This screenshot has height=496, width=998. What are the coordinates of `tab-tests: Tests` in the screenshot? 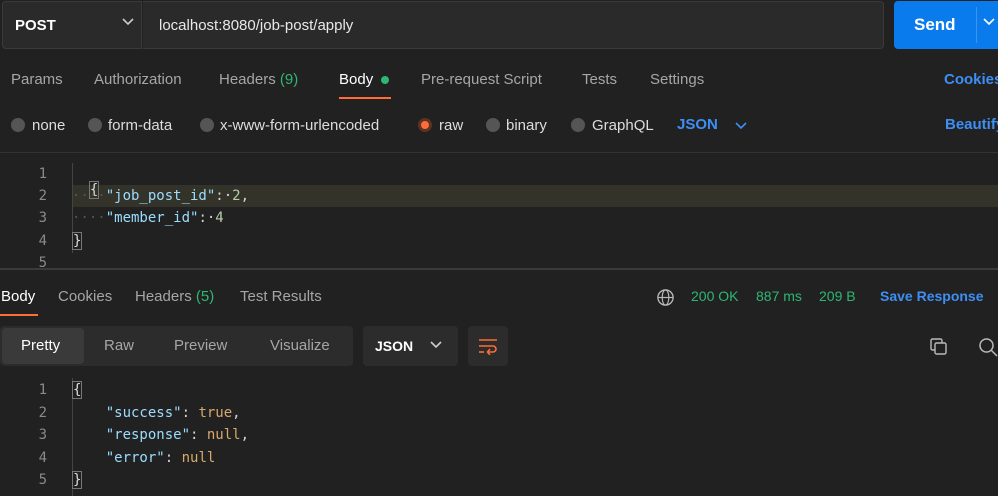 It's located at (599, 79).